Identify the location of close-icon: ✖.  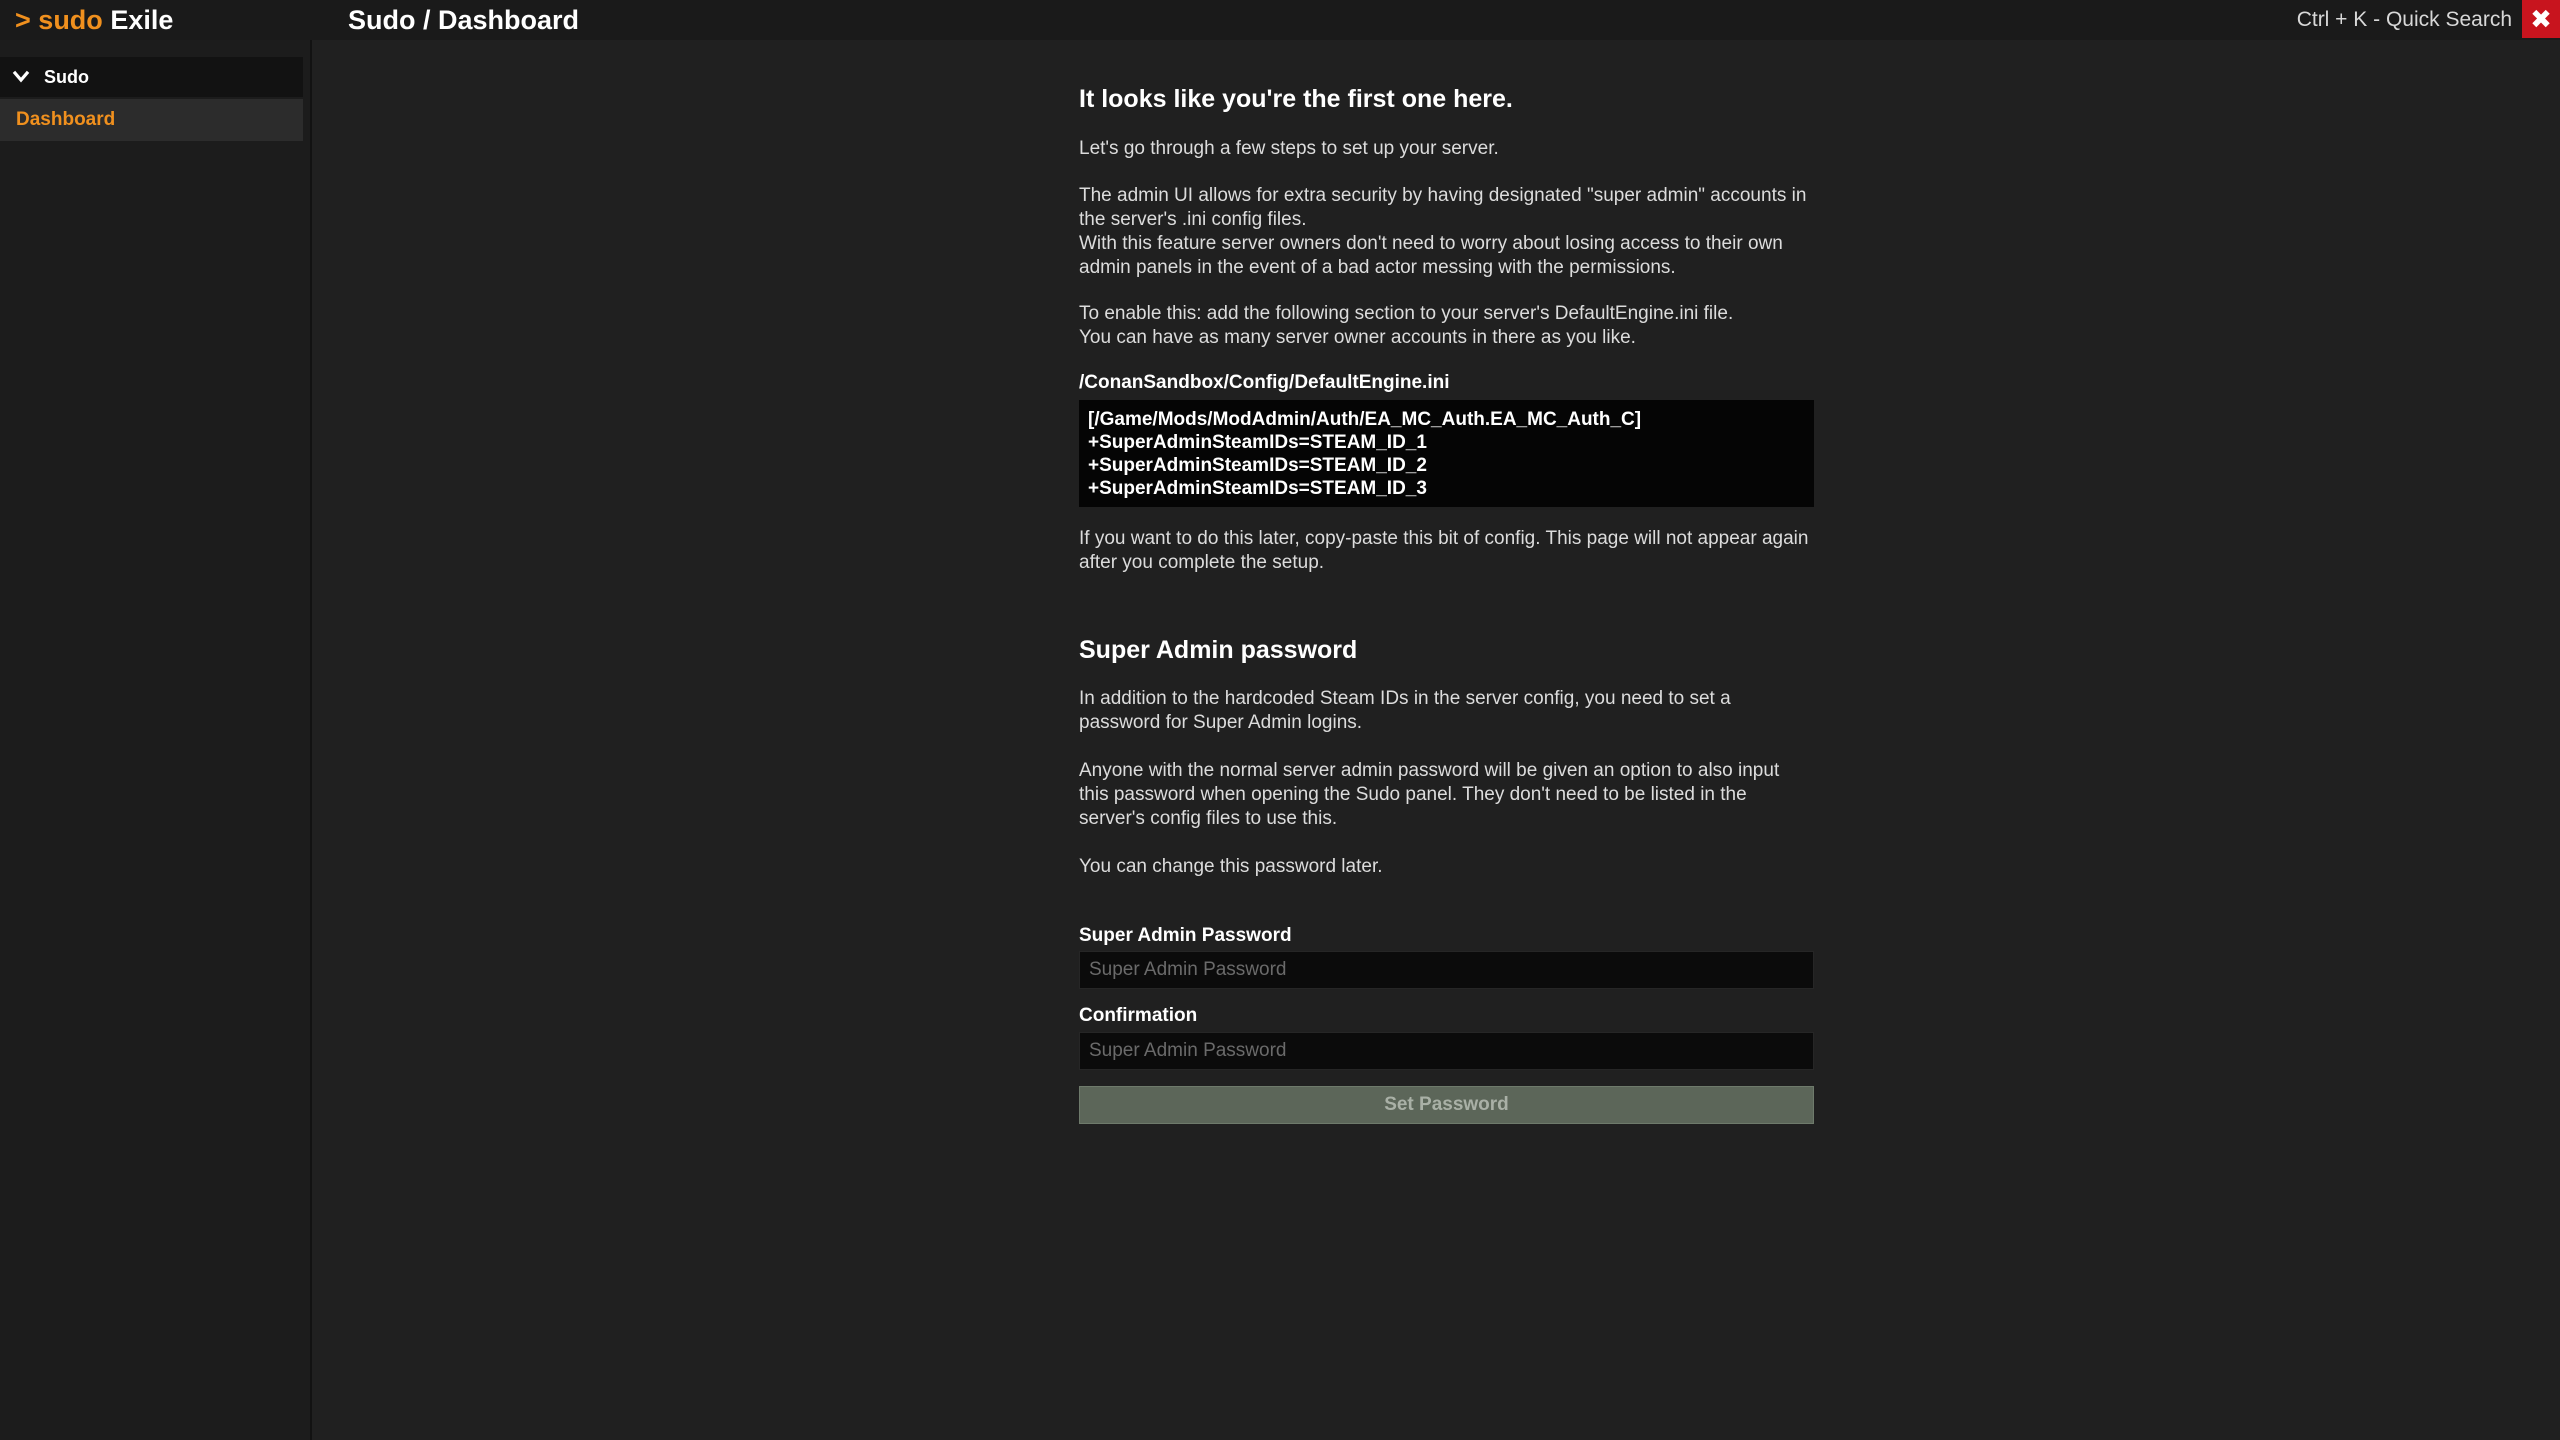
(2541, 19).